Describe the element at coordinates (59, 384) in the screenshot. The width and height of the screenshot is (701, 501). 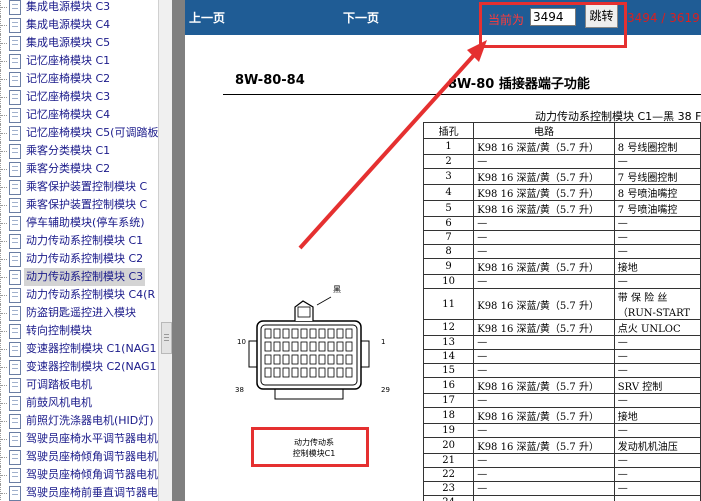
I see `tree-item-label: 可调踏板电机` at that location.